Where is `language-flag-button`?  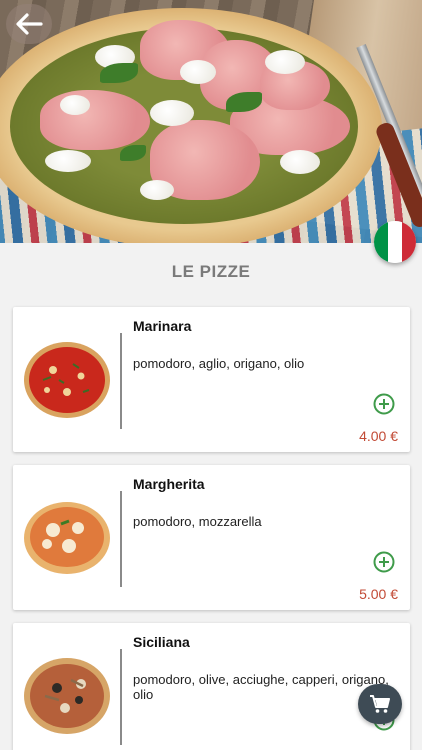 language-flag-button is located at coordinates (395, 242).